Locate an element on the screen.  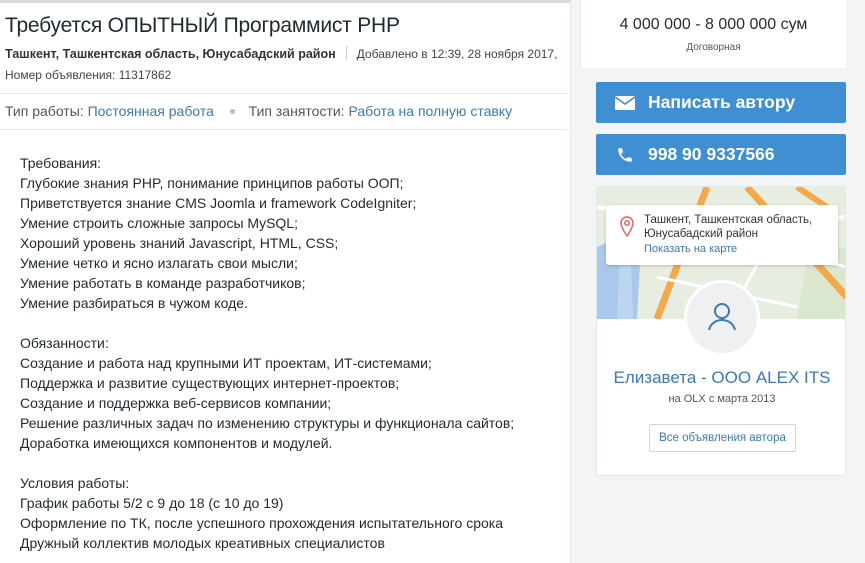
write-to-author-button: Написать автору is located at coordinates (721, 102).